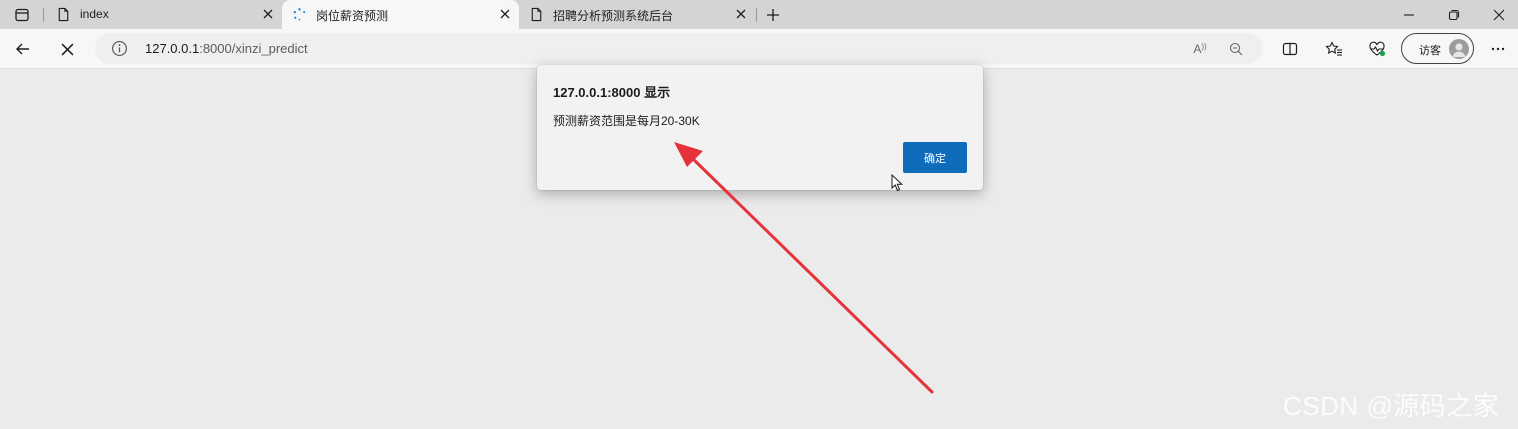 The height and width of the screenshot is (429, 1518). I want to click on browser-toolbar: 127.0.0.1:8000/xinzi_predict A)) 访客, so click(759, 49).